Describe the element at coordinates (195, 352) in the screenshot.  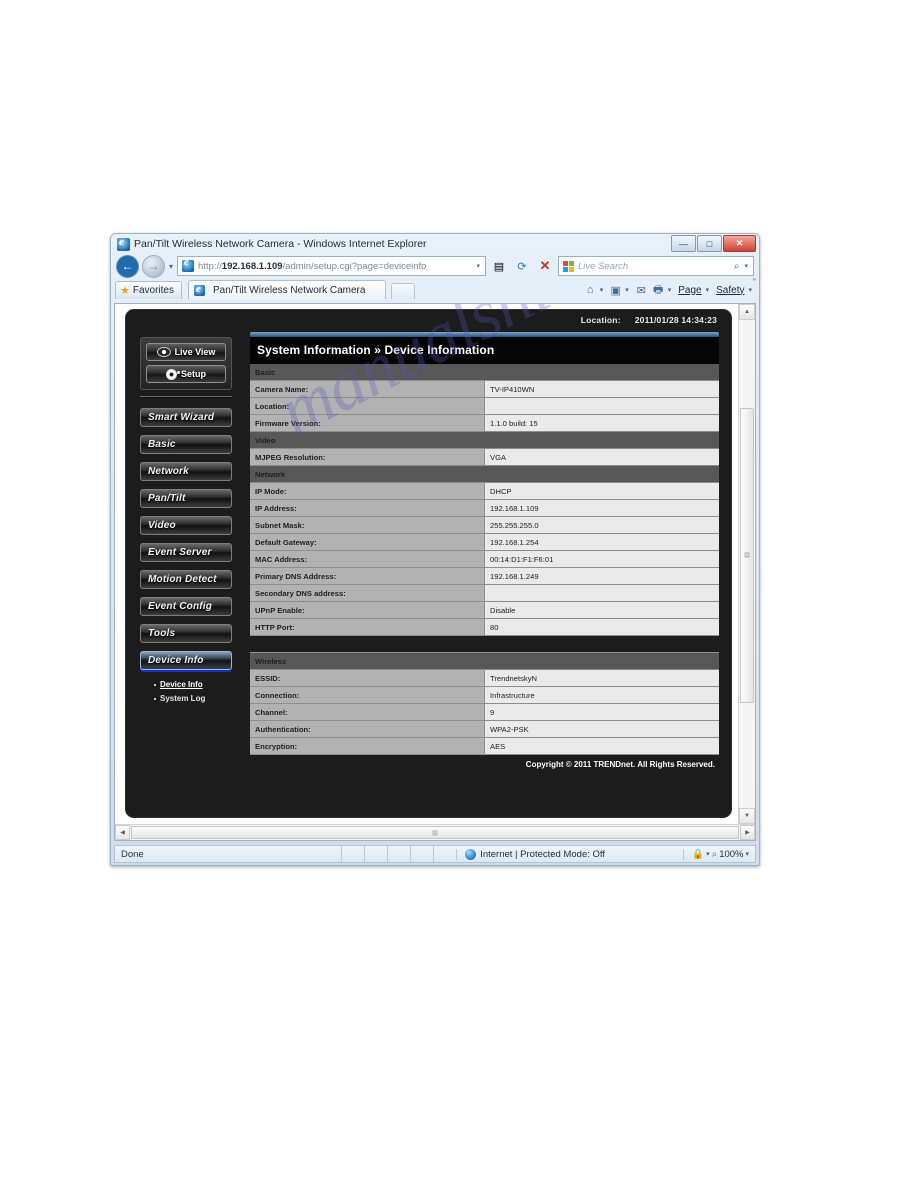
I see `live-view-label: Live View` at that location.